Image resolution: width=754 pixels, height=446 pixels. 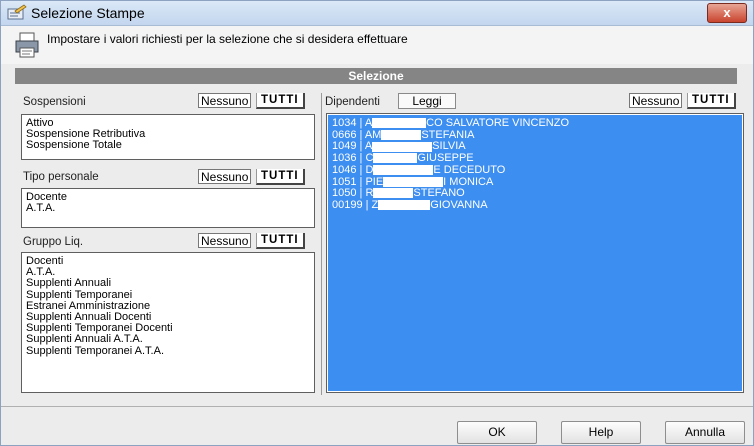 I want to click on sospensioni-tutti-button: TUTTI, so click(x=280, y=101).